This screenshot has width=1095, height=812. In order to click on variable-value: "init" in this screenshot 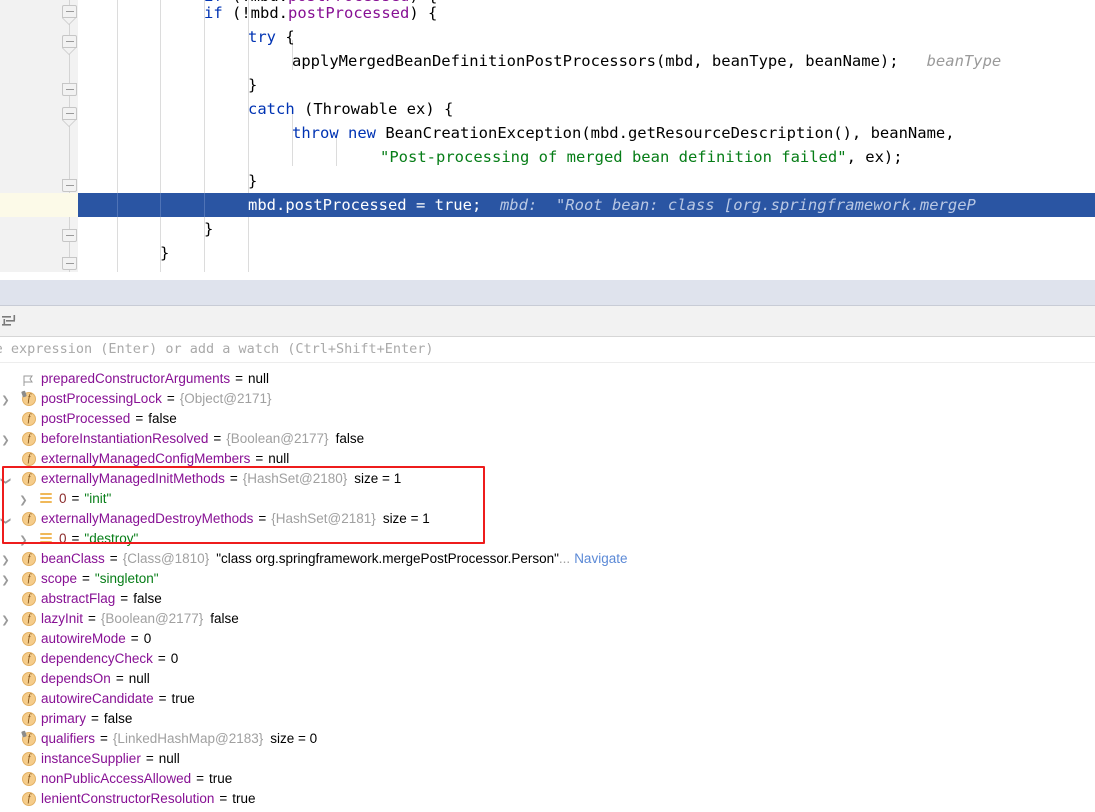, I will do `click(98, 498)`.